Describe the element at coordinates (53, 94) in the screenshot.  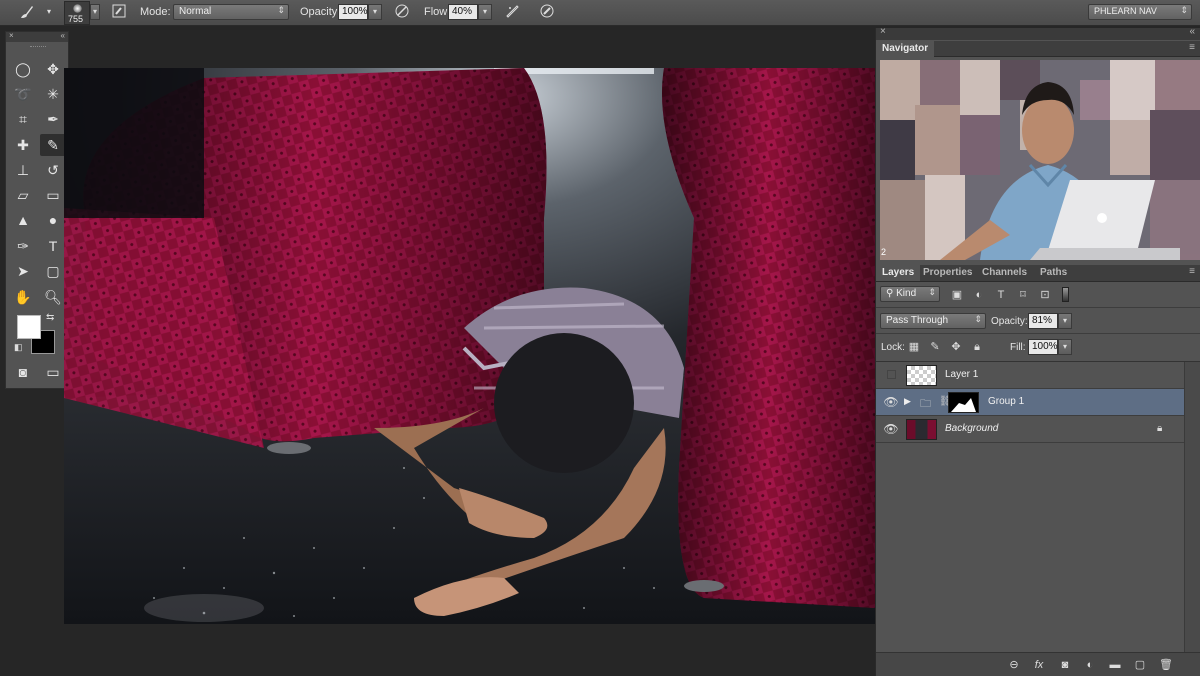
I see `magic-wand-icon: ✳` at that location.